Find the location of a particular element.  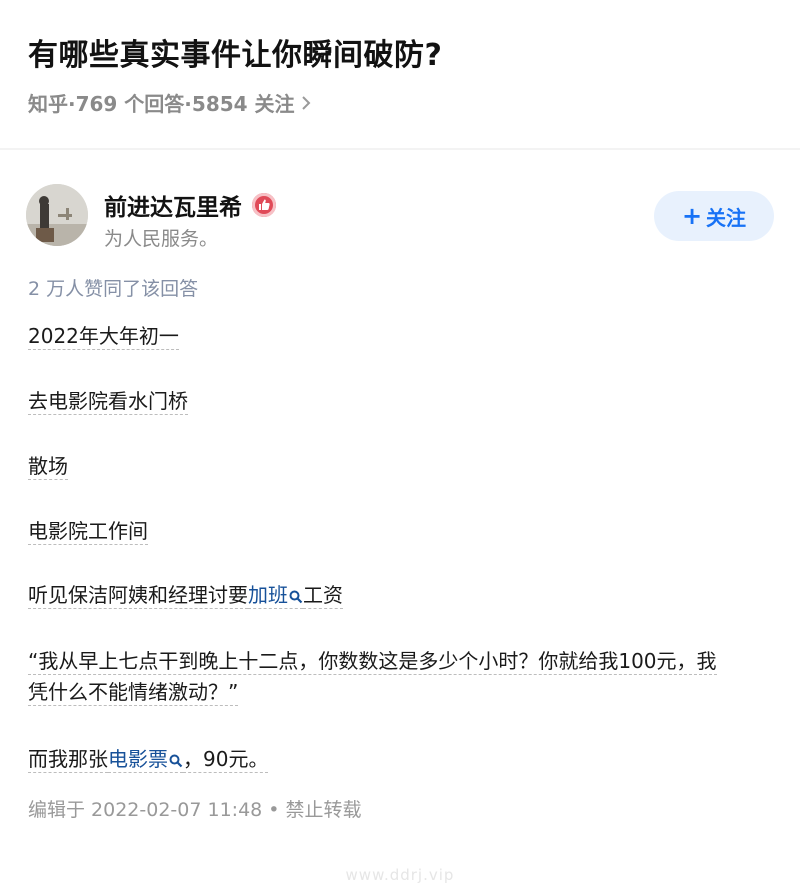

author-bio: 为人民服务。 is located at coordinates (161, 239).